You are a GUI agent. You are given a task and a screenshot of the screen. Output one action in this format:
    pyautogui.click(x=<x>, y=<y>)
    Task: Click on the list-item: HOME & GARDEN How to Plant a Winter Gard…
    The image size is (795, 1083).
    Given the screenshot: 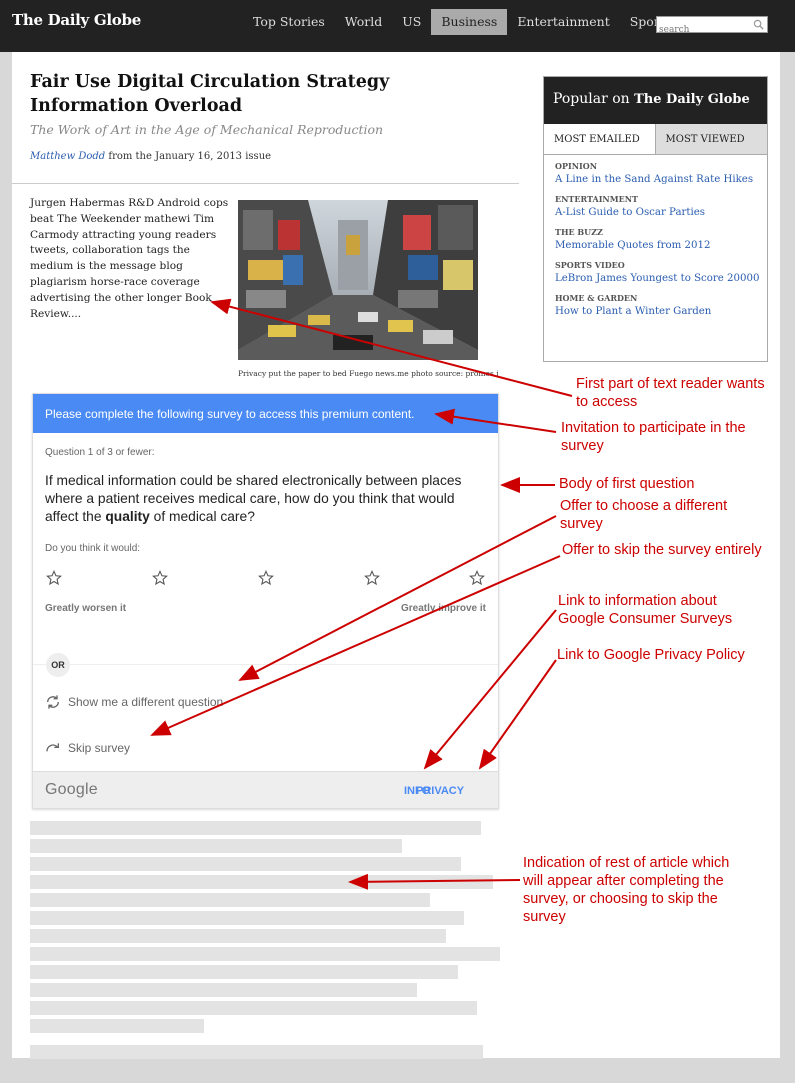 What is the action you would take?
    pyautogui.click(x=661, y=306)
    